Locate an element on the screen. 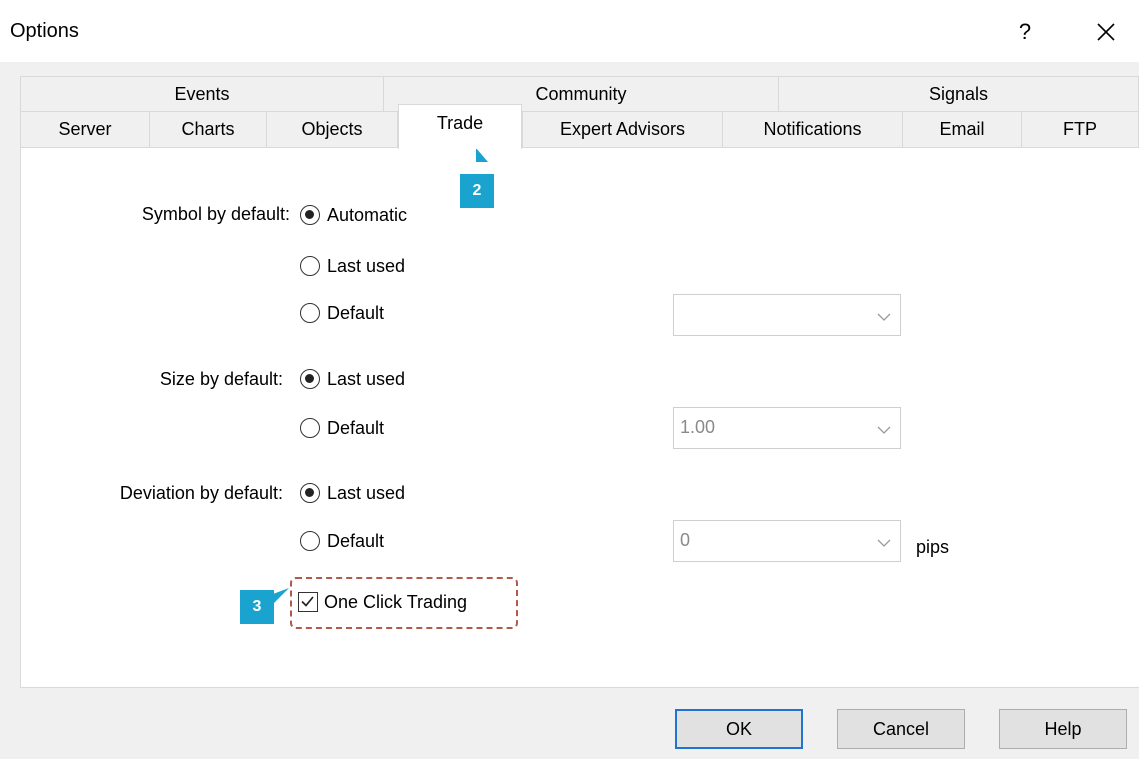 The width and height of the screenshot is (1139, 759). tab-ftp: FTP is located at coordinates (1080, 129).